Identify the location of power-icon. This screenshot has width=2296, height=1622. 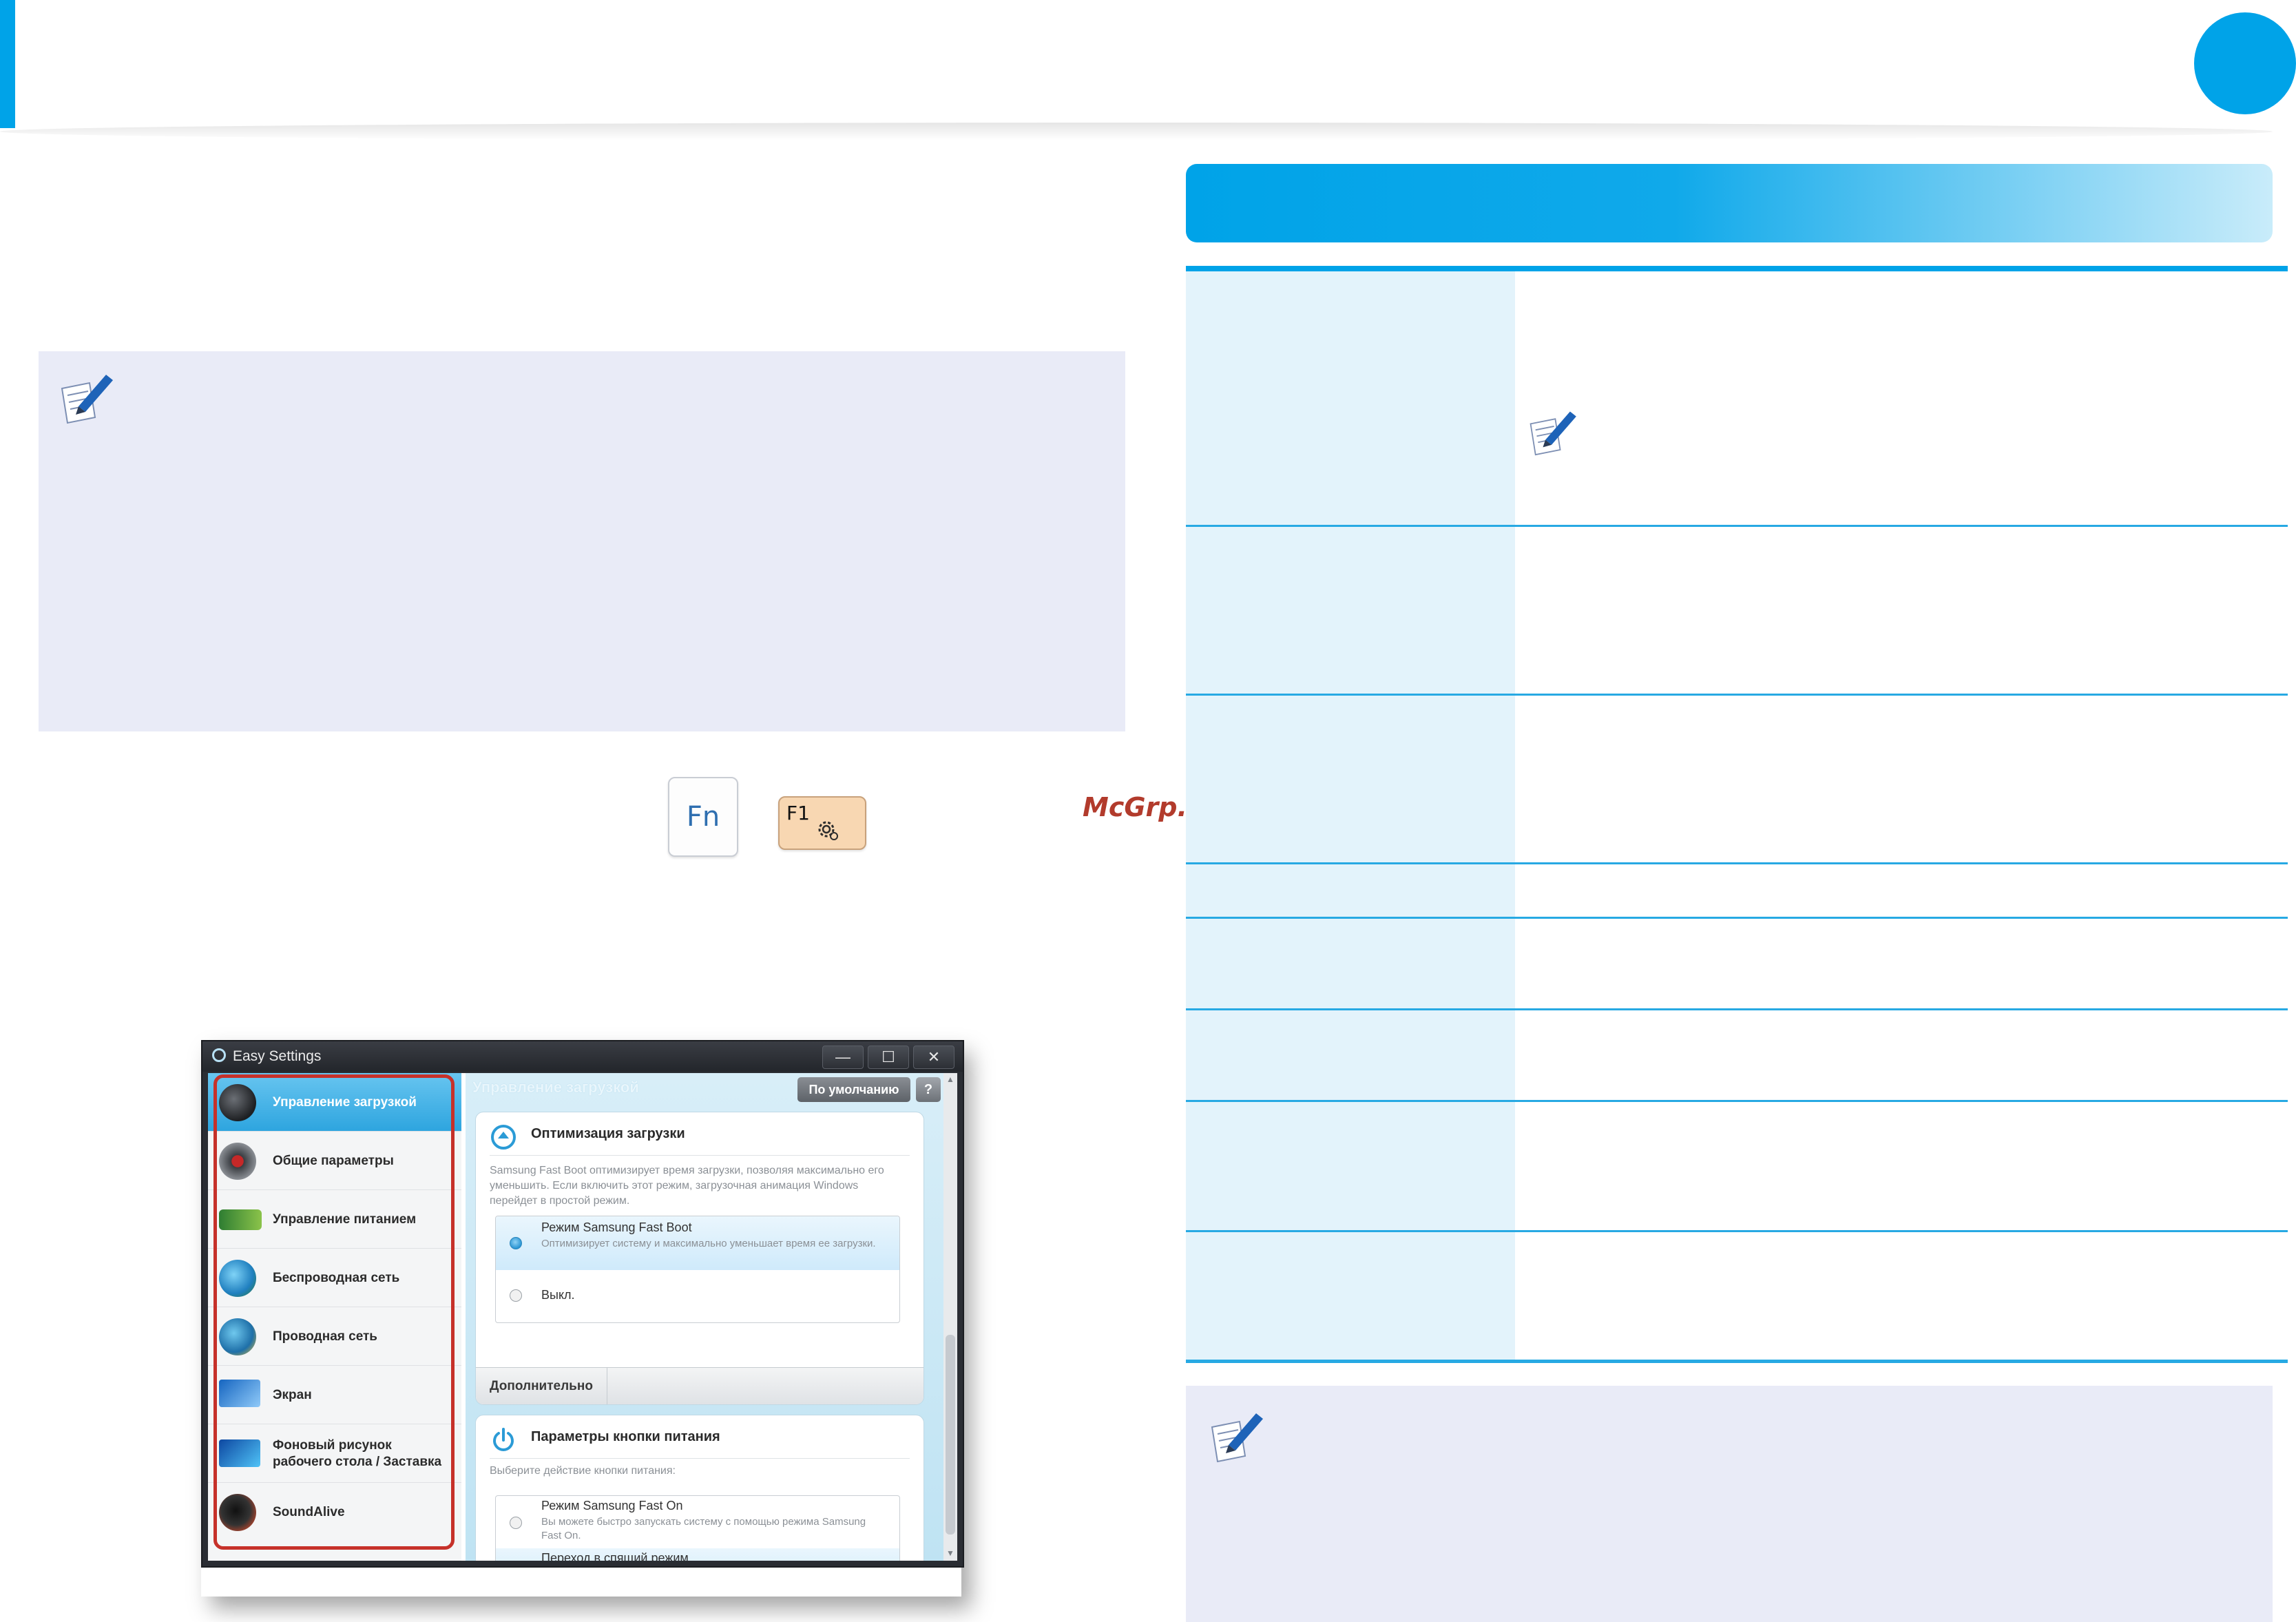
(503, 1440).